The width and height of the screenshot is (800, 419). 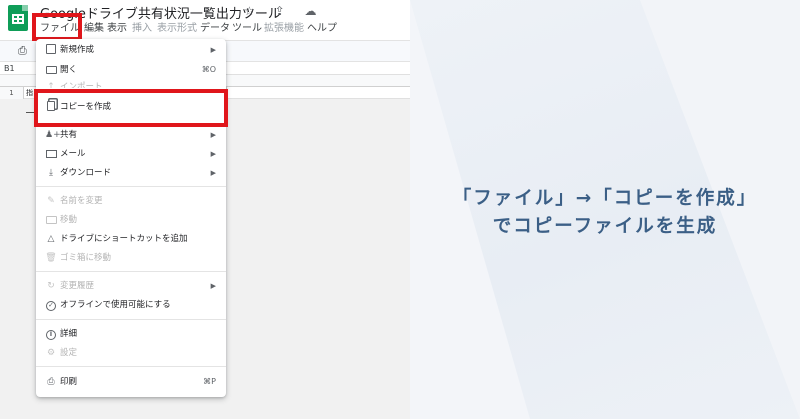 I want to click on menu-item-label: 変更履歴, so click(x=77, y=286).